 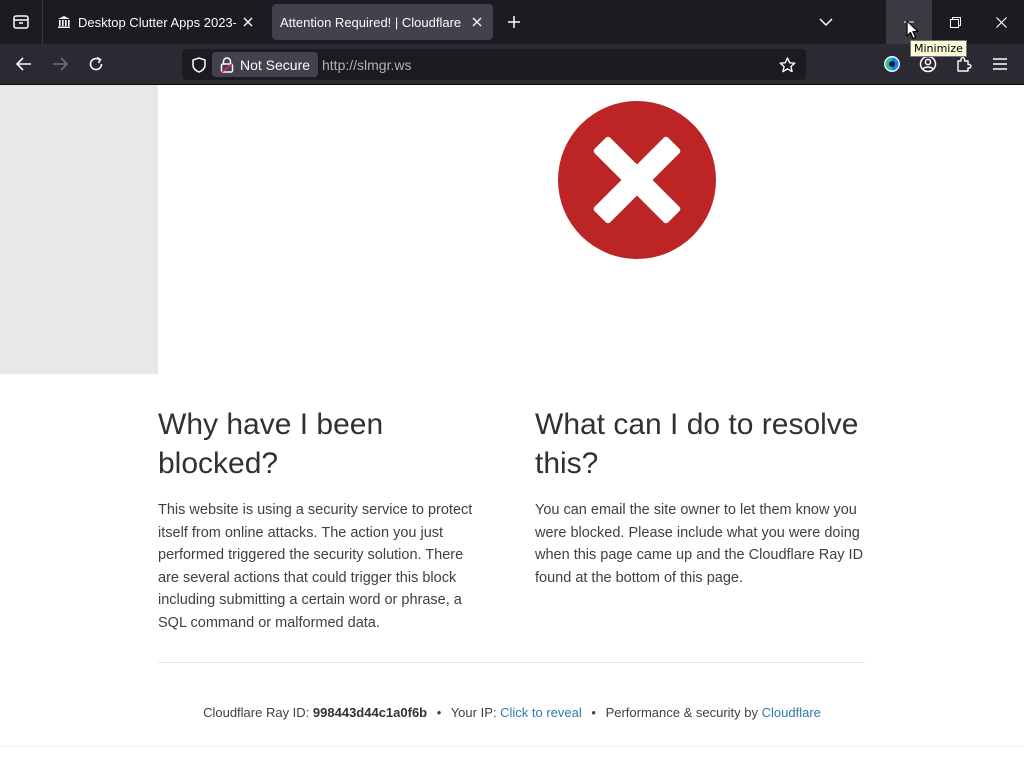 What do you see at coordinates (79, 229) in the screenshot?
I see `image-placeholder` at bounding box center [79, 229].